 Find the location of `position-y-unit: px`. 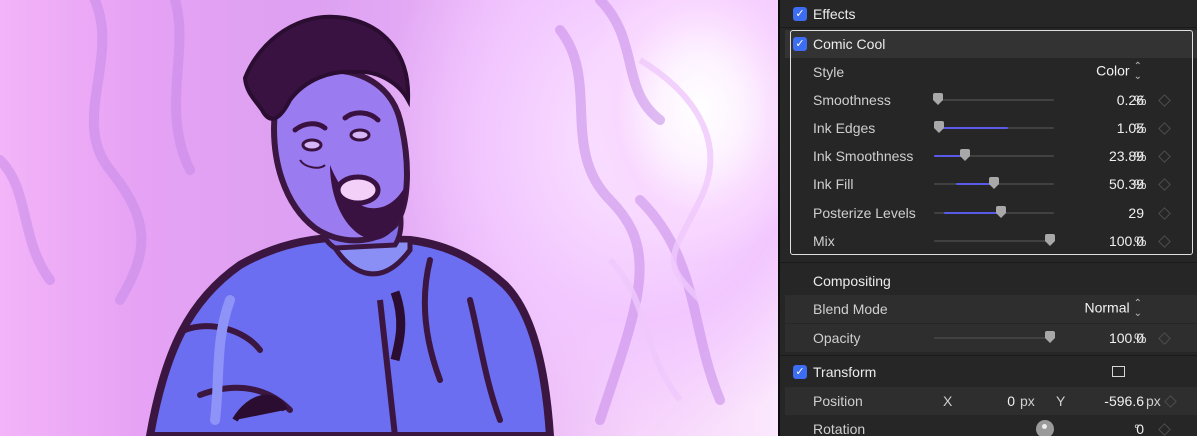

position-y-unit: px is located at coordinates (1153, 401).